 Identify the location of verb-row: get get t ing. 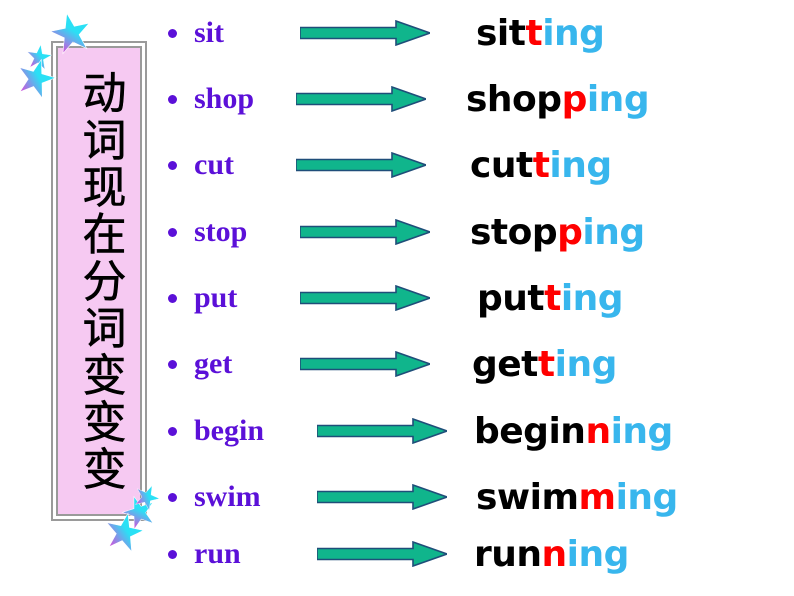
(397, 364).